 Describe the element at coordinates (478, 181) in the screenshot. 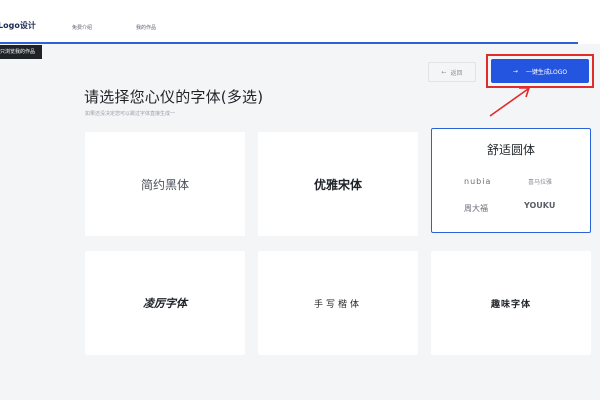

I see `brand-sample-nubia: nubia` at that location.